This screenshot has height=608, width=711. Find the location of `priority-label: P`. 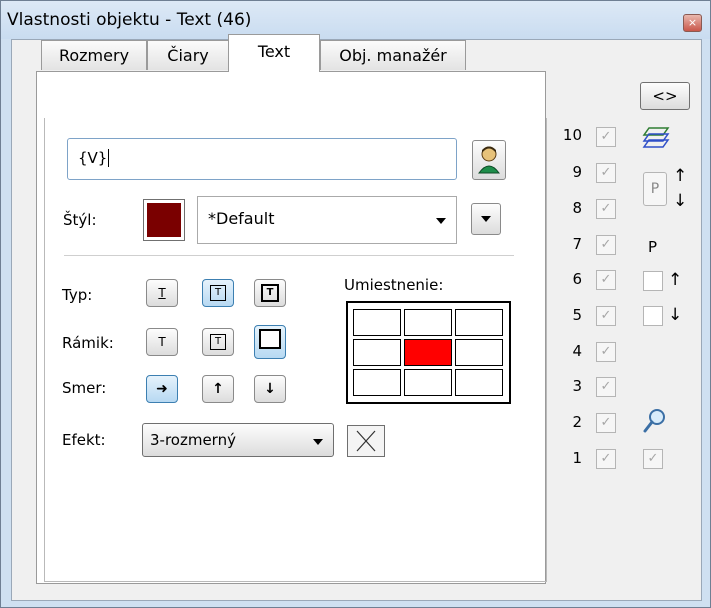

priority-label: P is located at coordinates (655, 189).